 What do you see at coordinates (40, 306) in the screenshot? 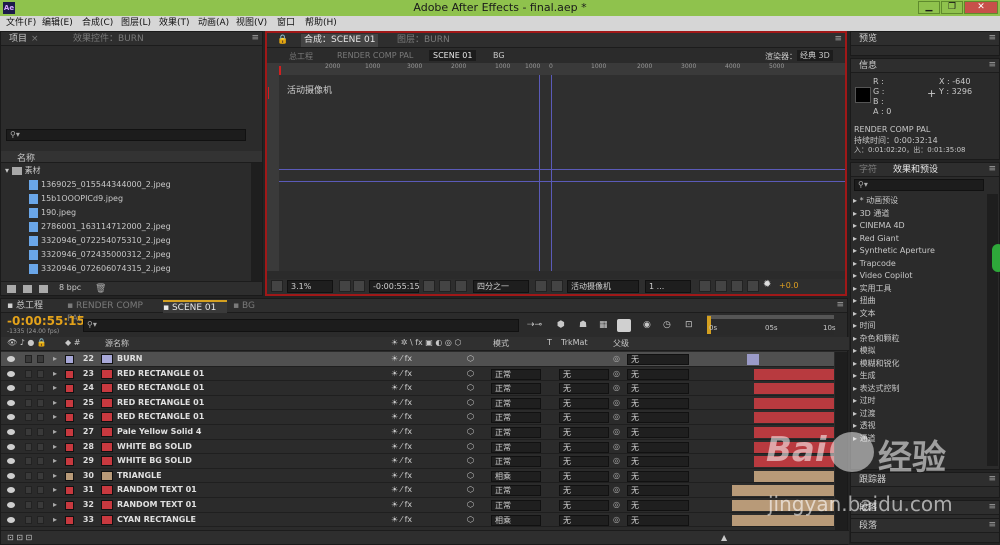
I see `tab-timeline: ▪ 总工程` at bounding box center [40, 306].